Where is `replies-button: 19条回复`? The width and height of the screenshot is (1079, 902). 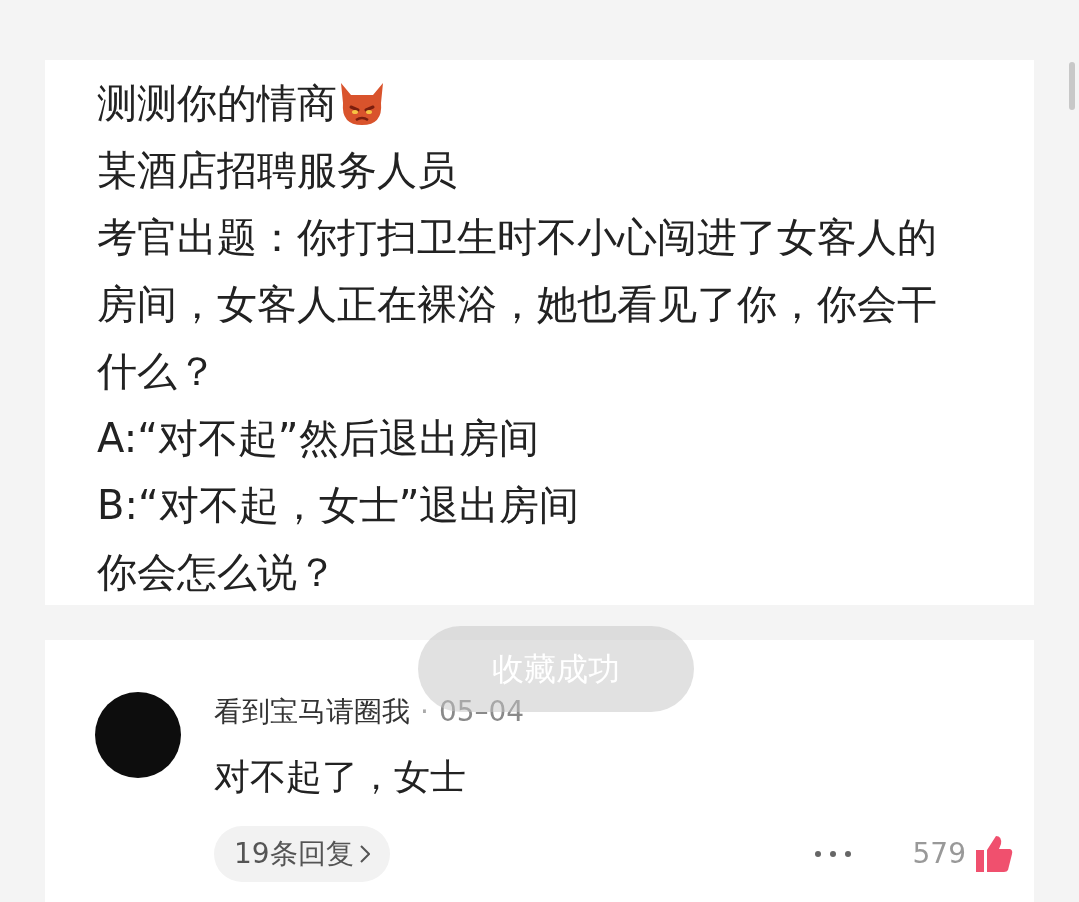
replies-button: 19条回复 is located at coordinates (302, 854).